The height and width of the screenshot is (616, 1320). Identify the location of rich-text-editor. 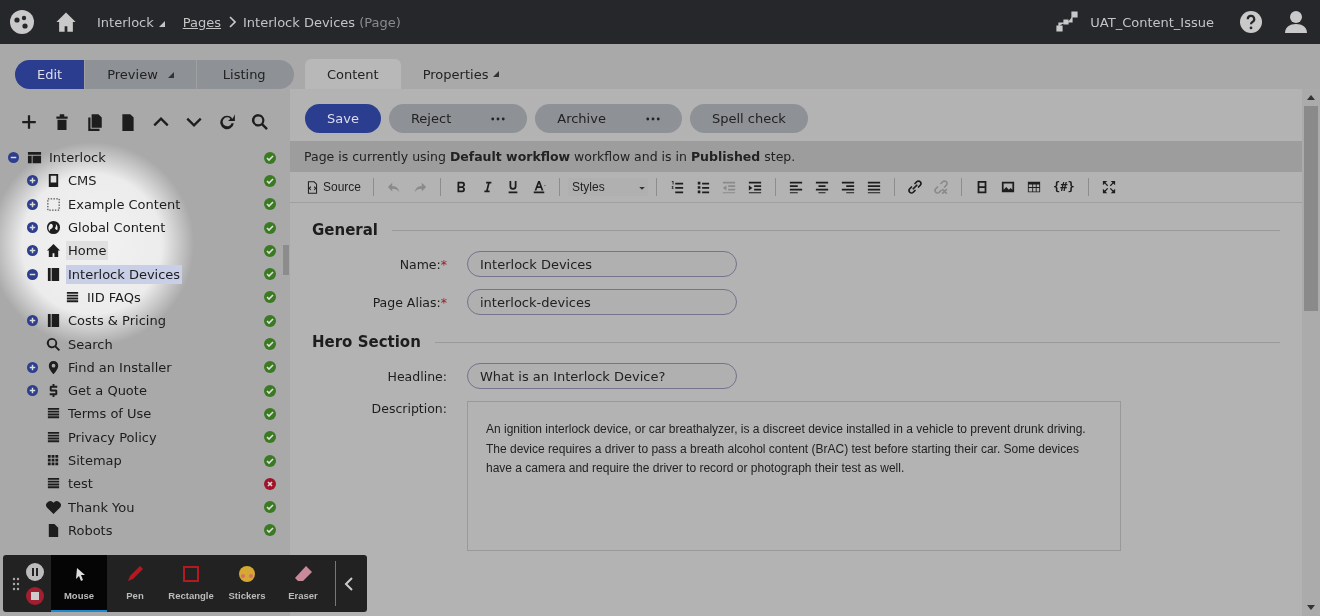
(794, 476).